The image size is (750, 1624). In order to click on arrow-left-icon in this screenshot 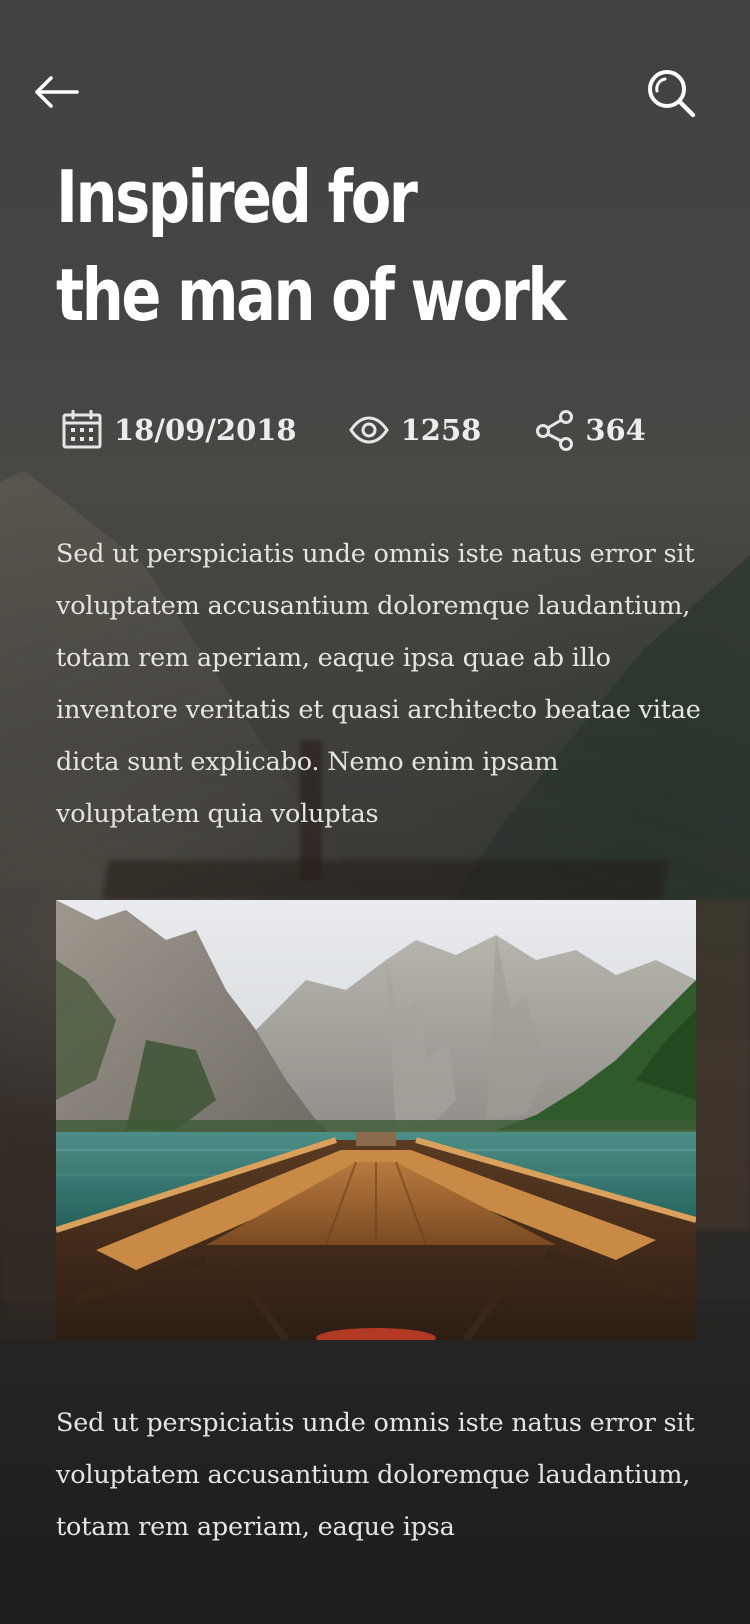, I will do `click(57, 92)`.